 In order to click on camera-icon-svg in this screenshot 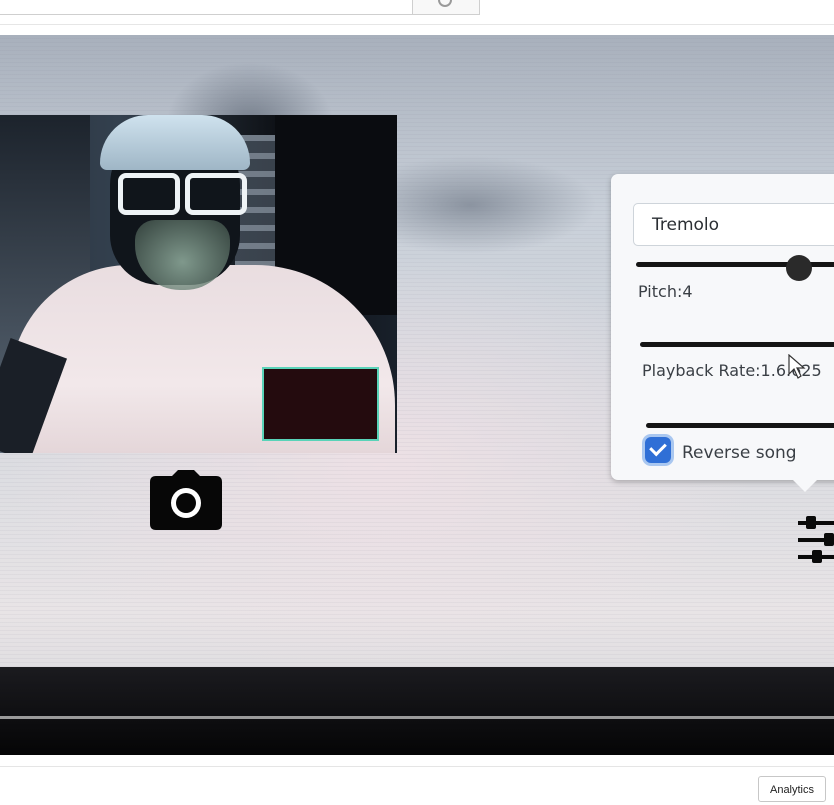, I will do `click(186, 500)`.